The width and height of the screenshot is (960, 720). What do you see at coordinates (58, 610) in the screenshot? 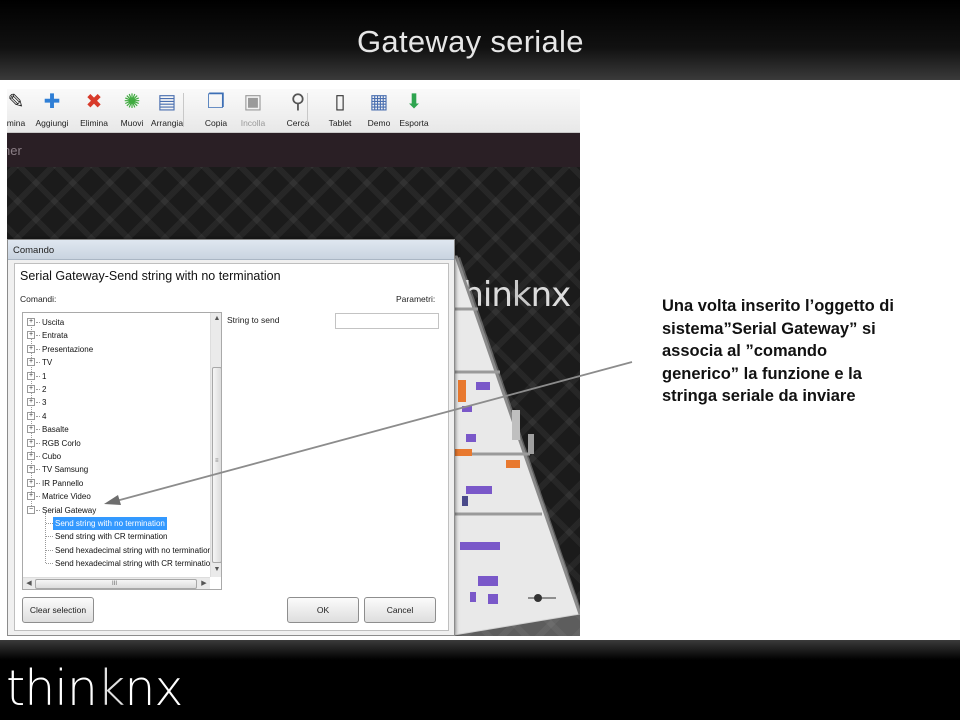
I see `clear-selection-button: Clear selection` at bounding box center [58, 610].